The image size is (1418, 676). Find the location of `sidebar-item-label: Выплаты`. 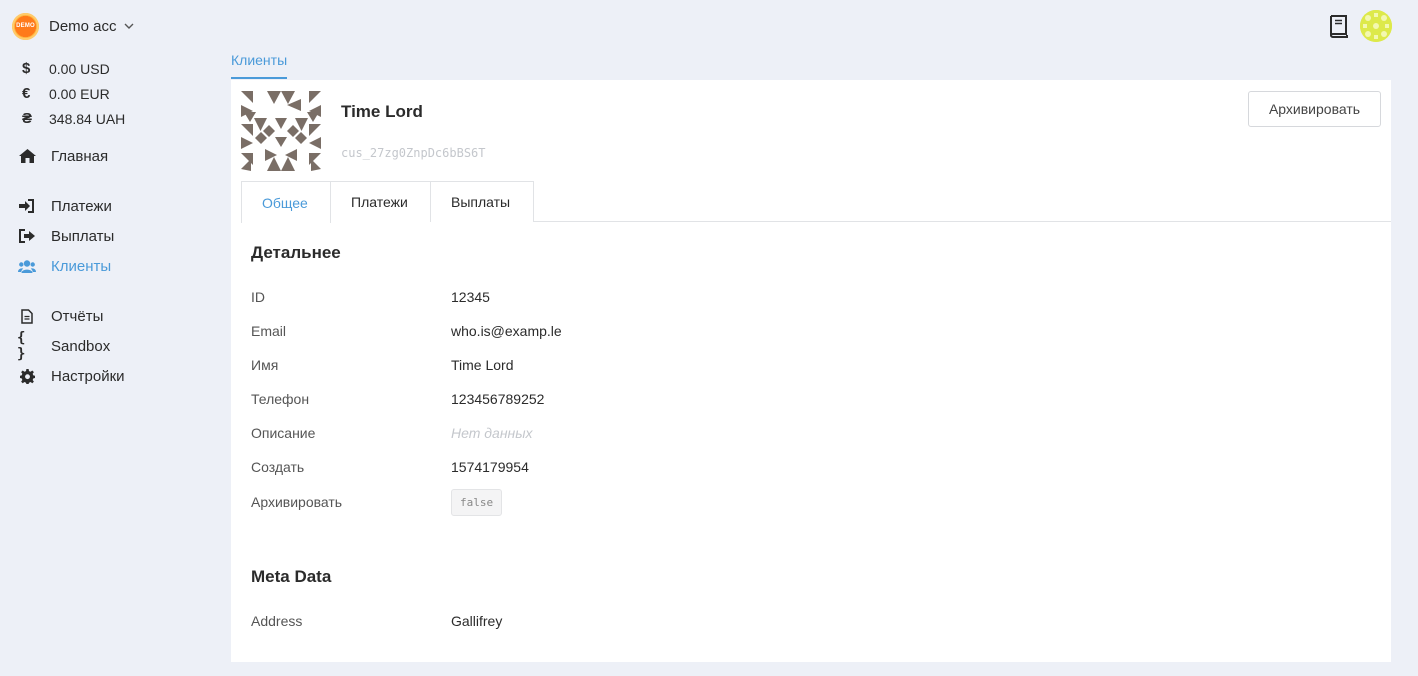

sidebar-item-label: Выплаты is located at coordinates (83, 236).